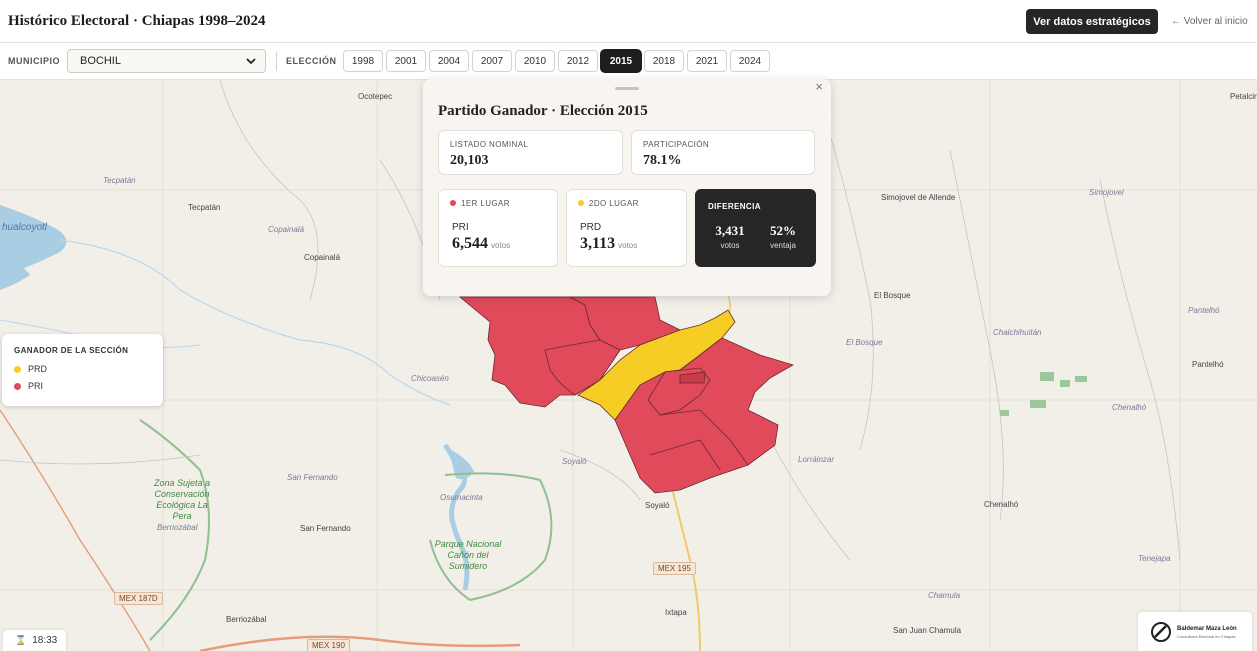 This screenshot has height=651, width=1257. What do you see at coordinates (1154, 558) in the screenshot?
I see `municipality-label: Tenejapa` at bounding box center [1154, 558].